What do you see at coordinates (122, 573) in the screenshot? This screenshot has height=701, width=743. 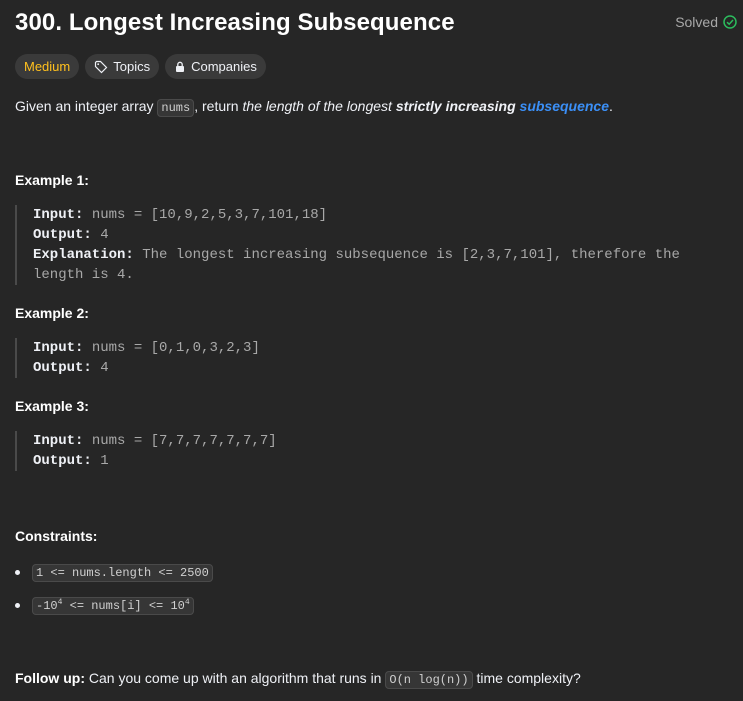 I see `constraint-code: 1 <= nums.length <= 2500` at bounding box center [122, 573].